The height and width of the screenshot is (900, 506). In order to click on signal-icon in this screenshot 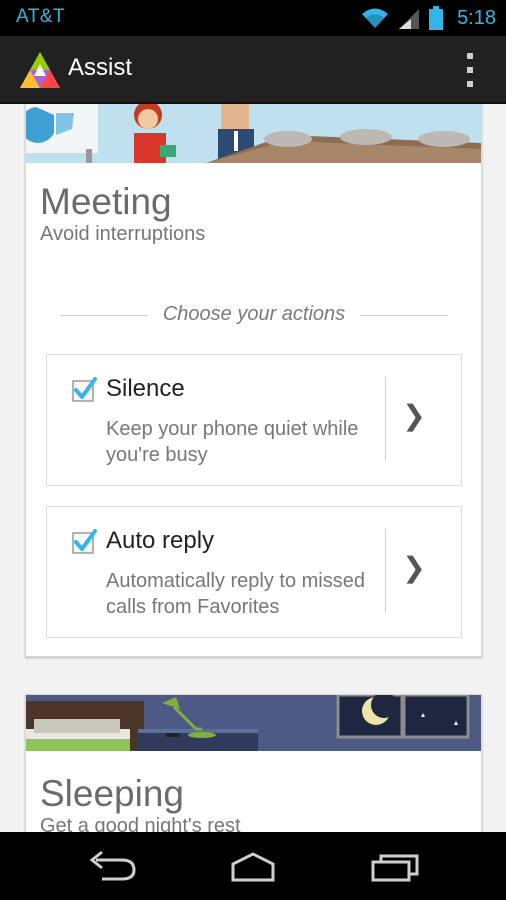, I will do `click(409, 19)`.